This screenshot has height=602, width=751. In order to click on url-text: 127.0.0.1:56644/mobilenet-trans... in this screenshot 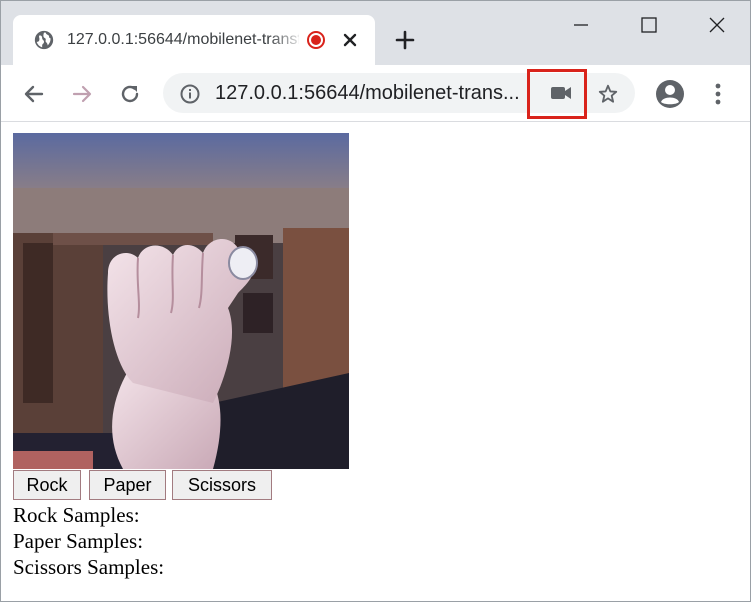, I will do `click(367, 93)`.